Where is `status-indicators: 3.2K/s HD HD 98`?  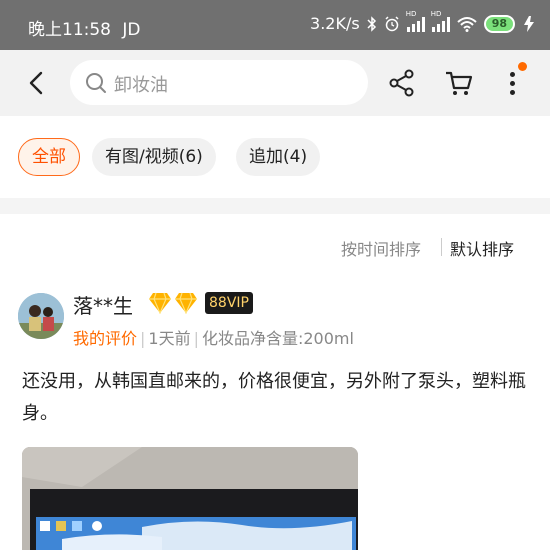
status-indicators: 3.2K/s HD HD 98 is located at coordinates (423, 21).